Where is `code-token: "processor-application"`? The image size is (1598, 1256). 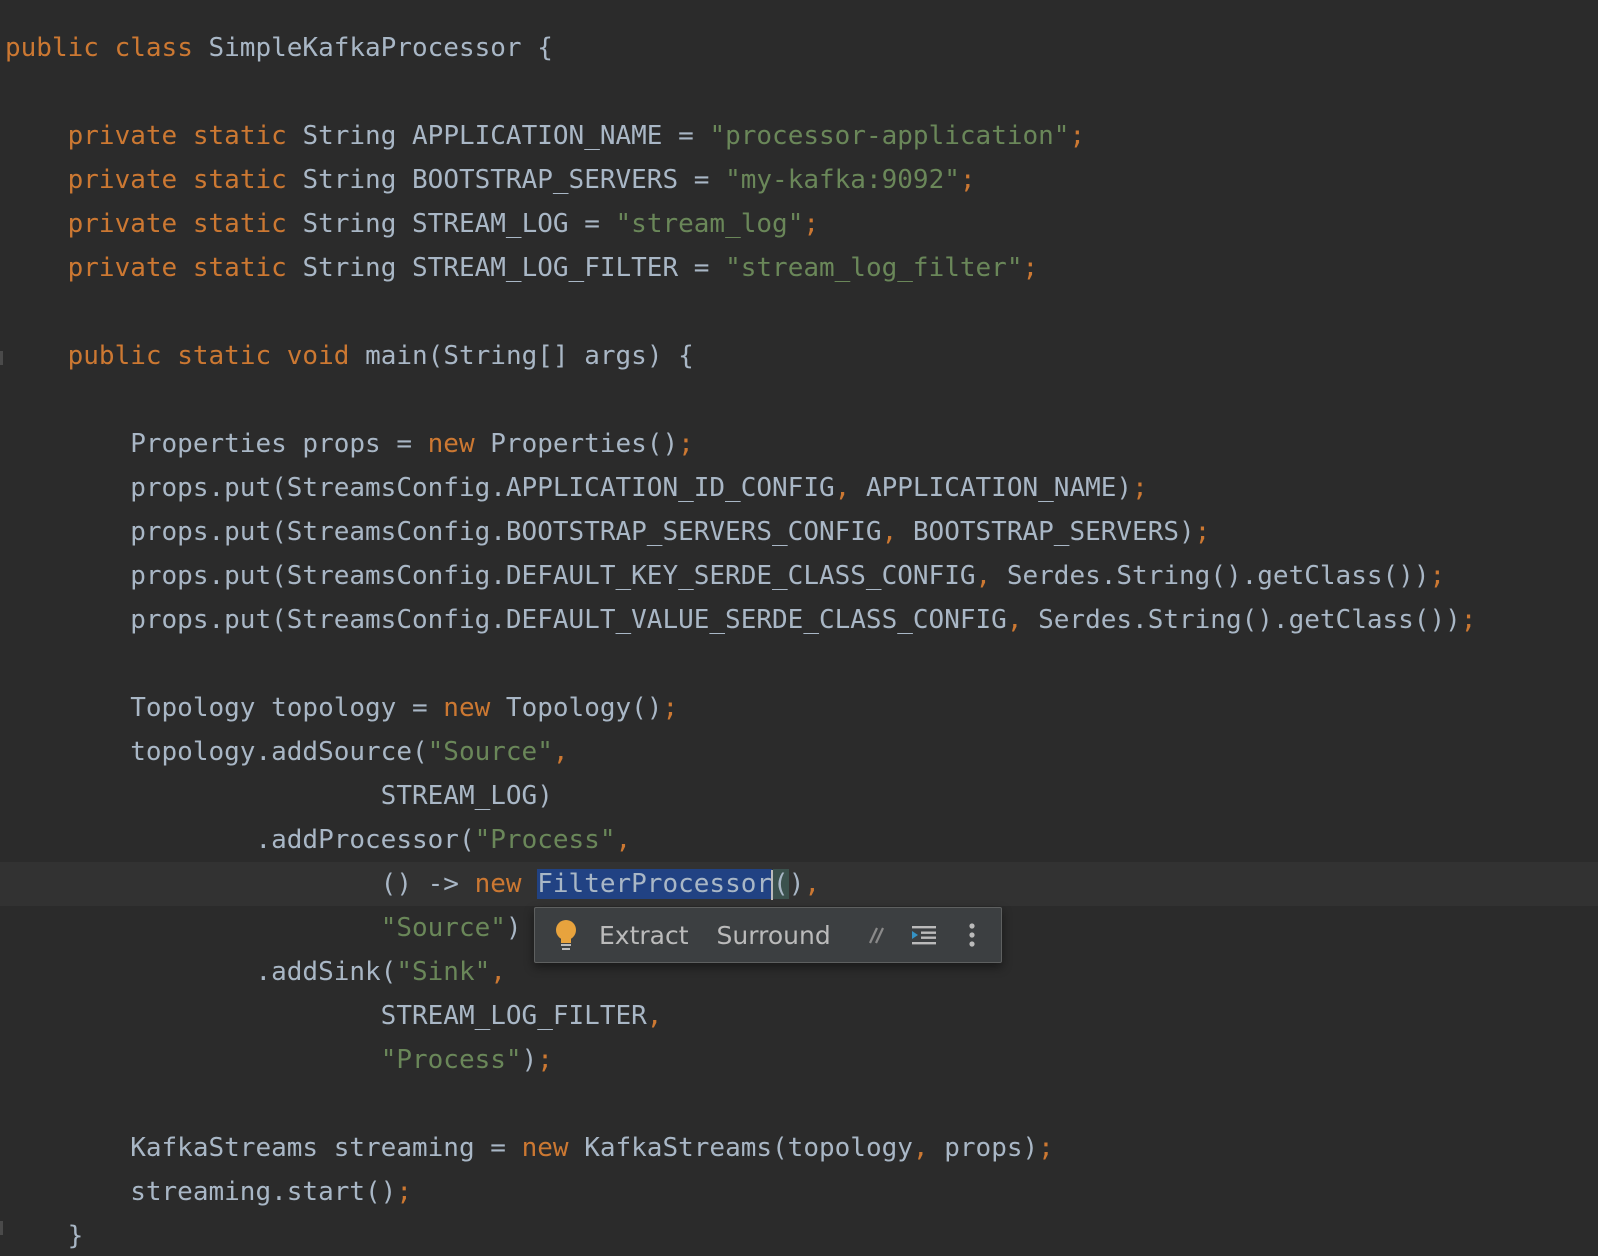 code-token: "processor-application" is located at coordinates (889, 136).